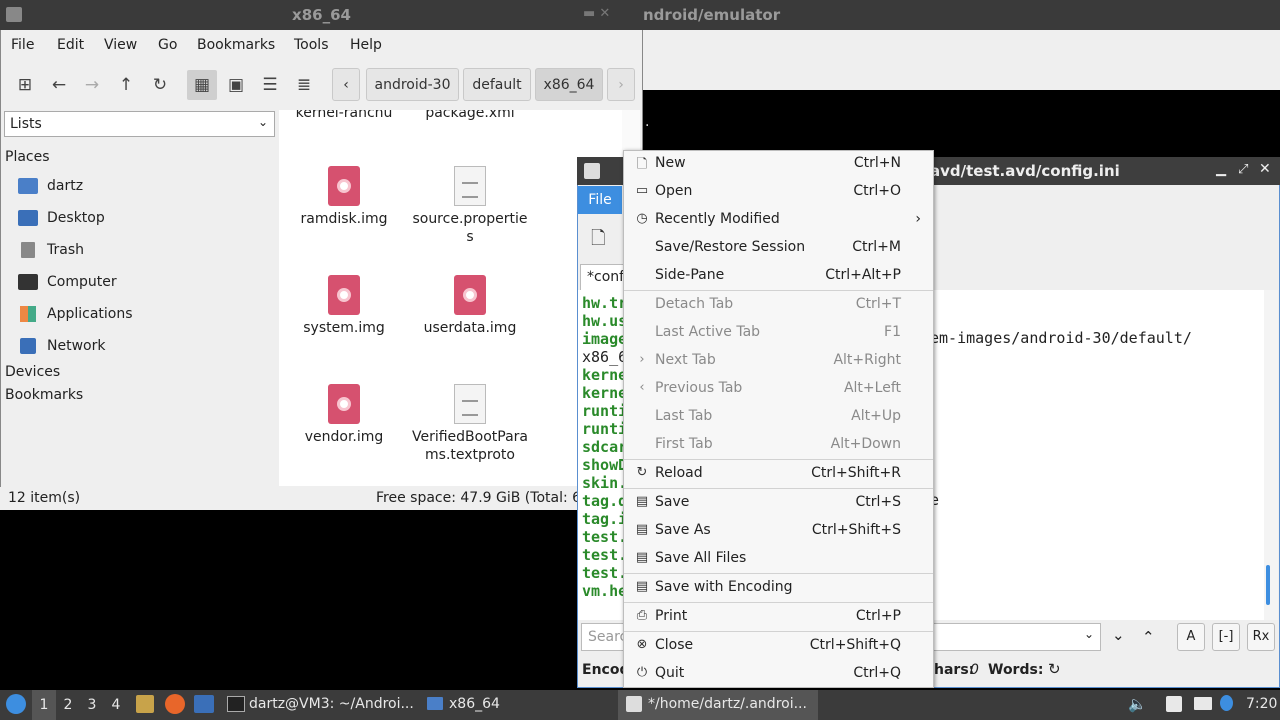  Describe the element at coordinates (236, 45) in the screenshot. I see `menu-bookmarks: Bookmarks` at that location.